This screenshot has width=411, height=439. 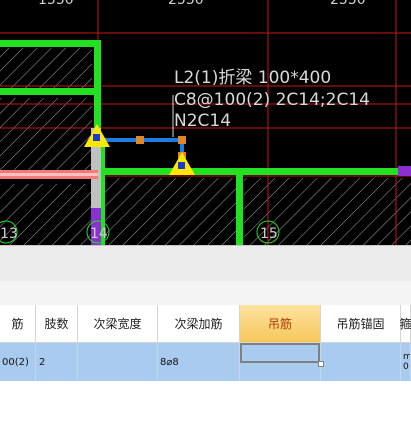 I want to click on selected-beam-core, so click(x=49, y=174).